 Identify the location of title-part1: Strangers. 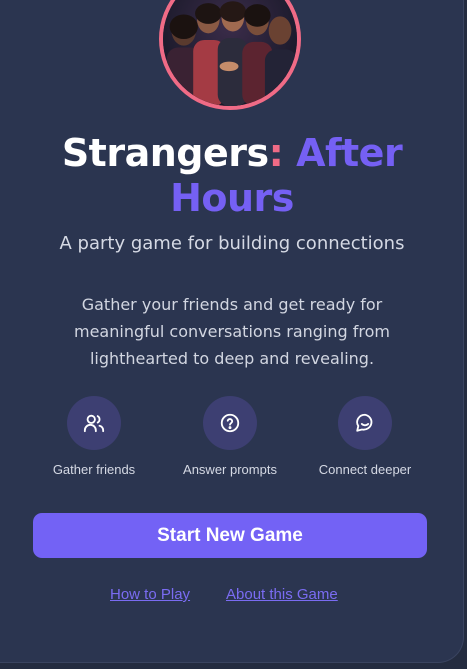
(165, 153).